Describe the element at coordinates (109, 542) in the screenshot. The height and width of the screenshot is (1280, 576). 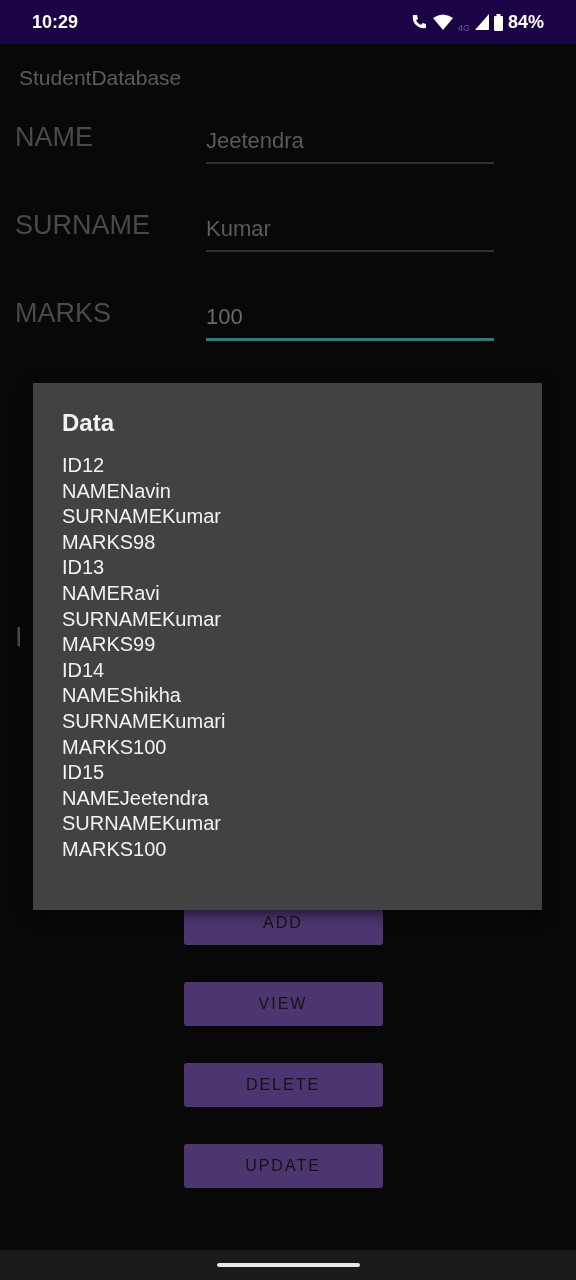
I see `data-line: MARKS98` at that location.